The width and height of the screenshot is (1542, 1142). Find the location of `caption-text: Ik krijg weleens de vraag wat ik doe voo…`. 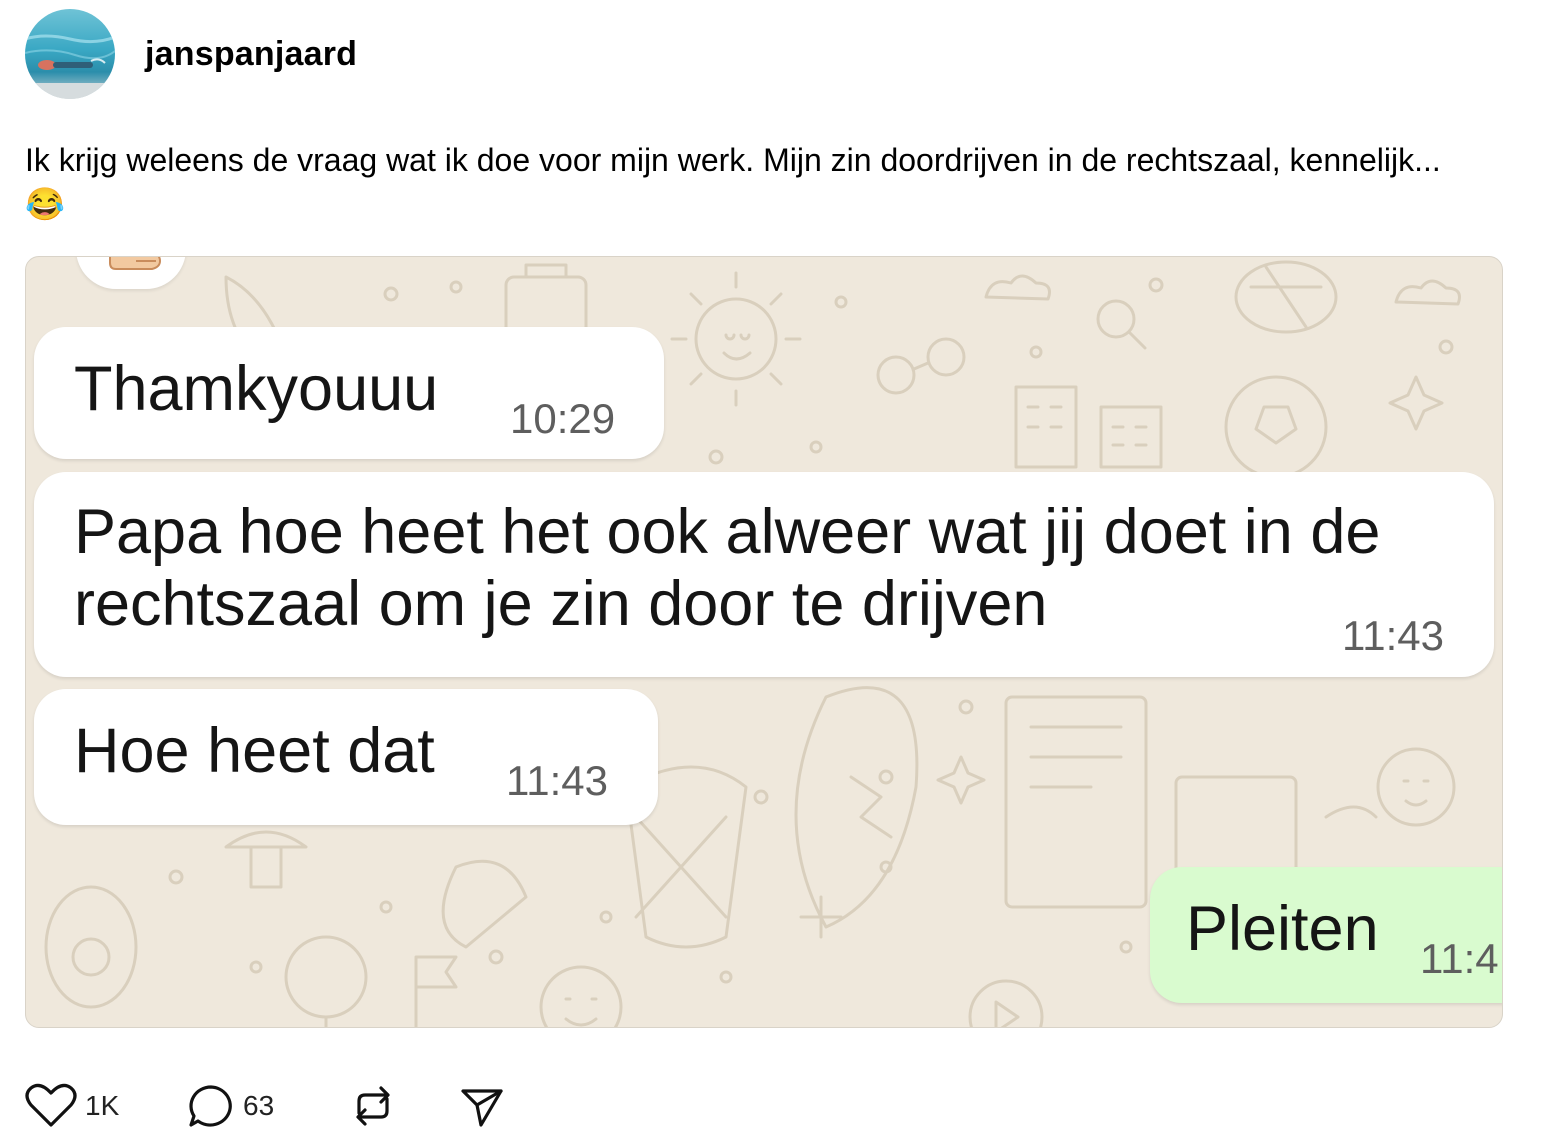

caption-text: Ik krijg weleens de vraag wat ik doe voo… is located at coordinates (733, 182).